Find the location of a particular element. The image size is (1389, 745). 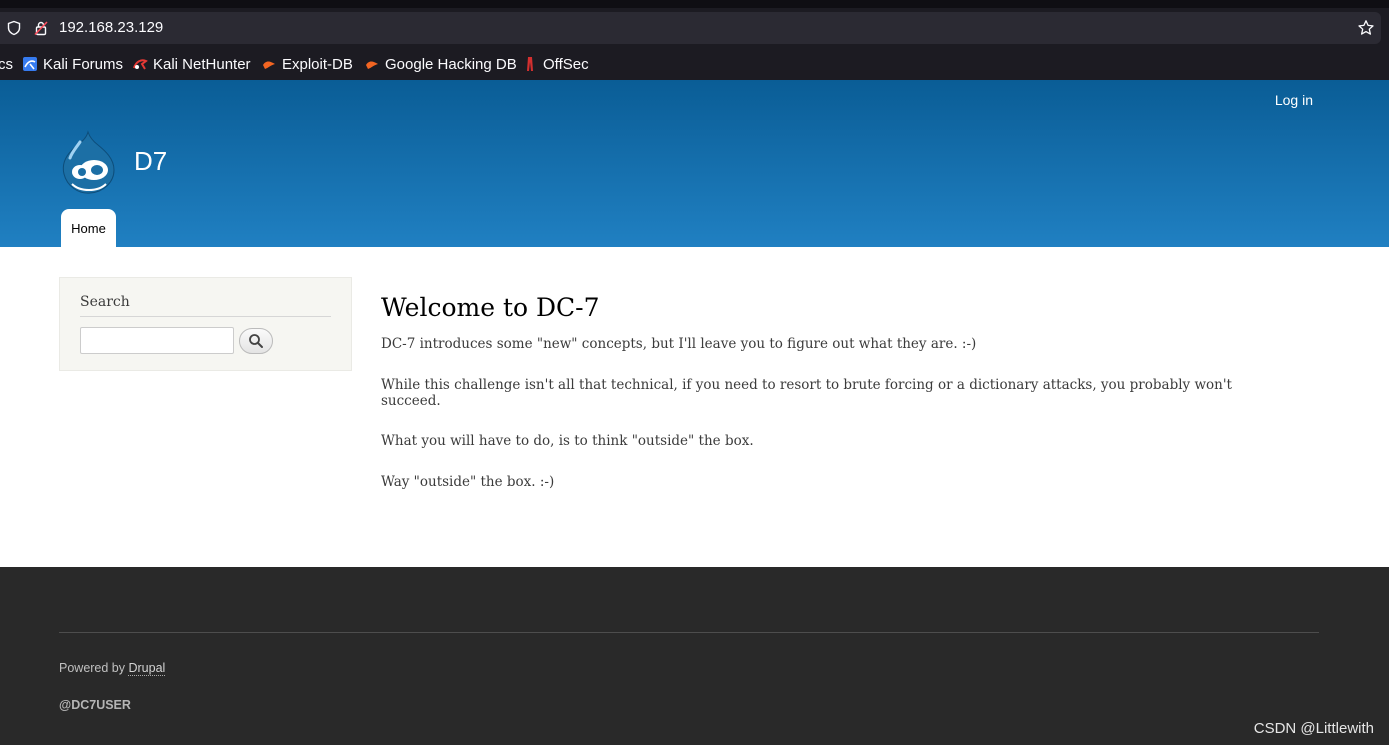

search-icon is located at coordinates (256, 341).